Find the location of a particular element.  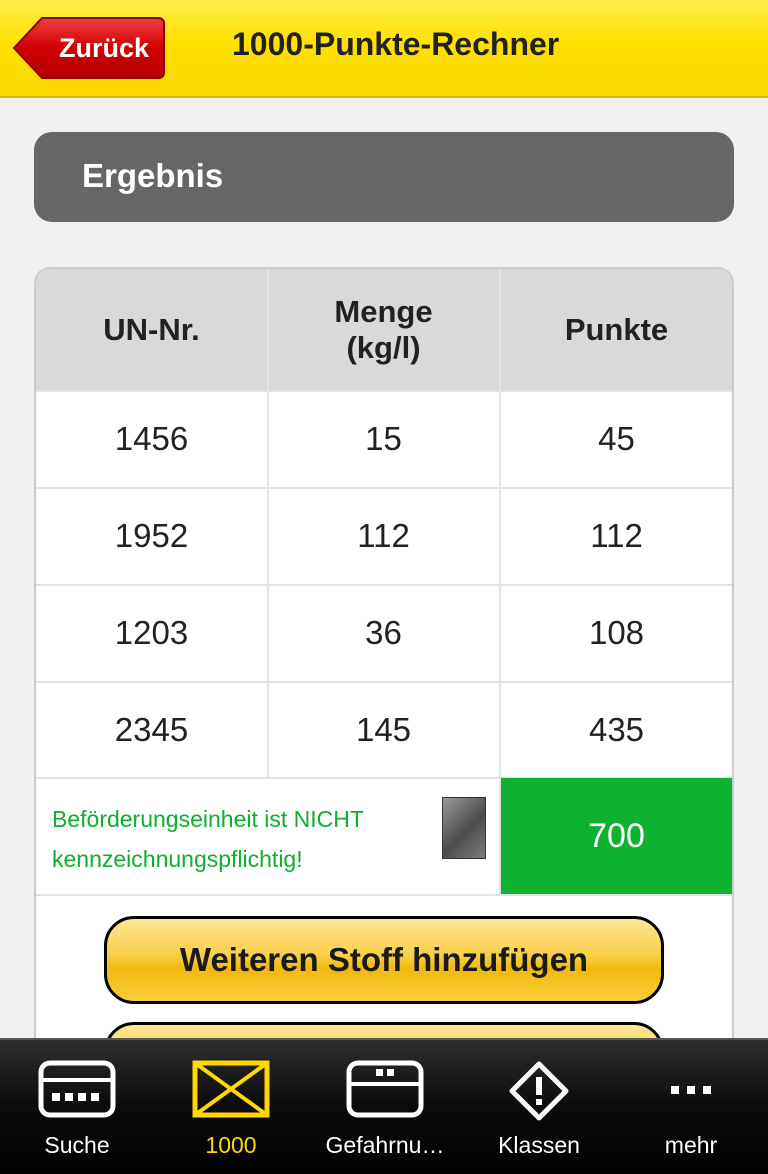

back-button: Zurück is located at coordinates (89, 48).